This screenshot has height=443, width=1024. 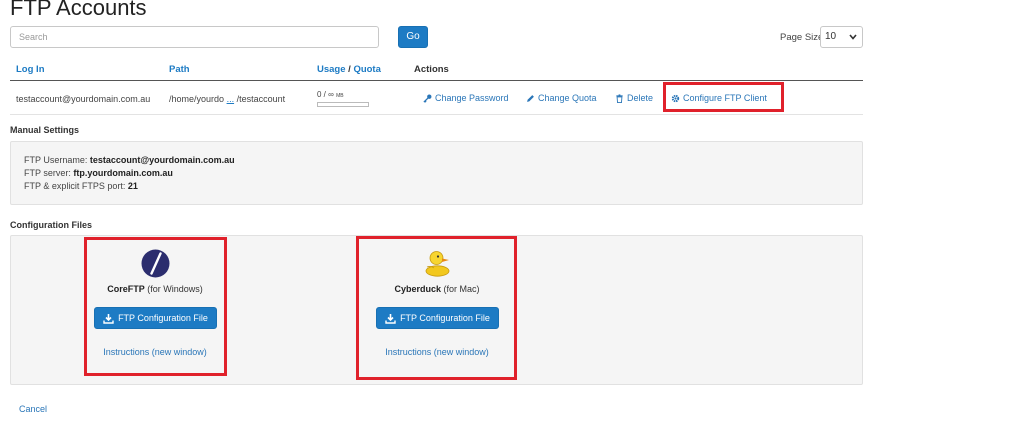 What do you see at coordinates (340, 96) in the screenshot?
I see `usage-unit: MB` at bounding box center [340, 96].